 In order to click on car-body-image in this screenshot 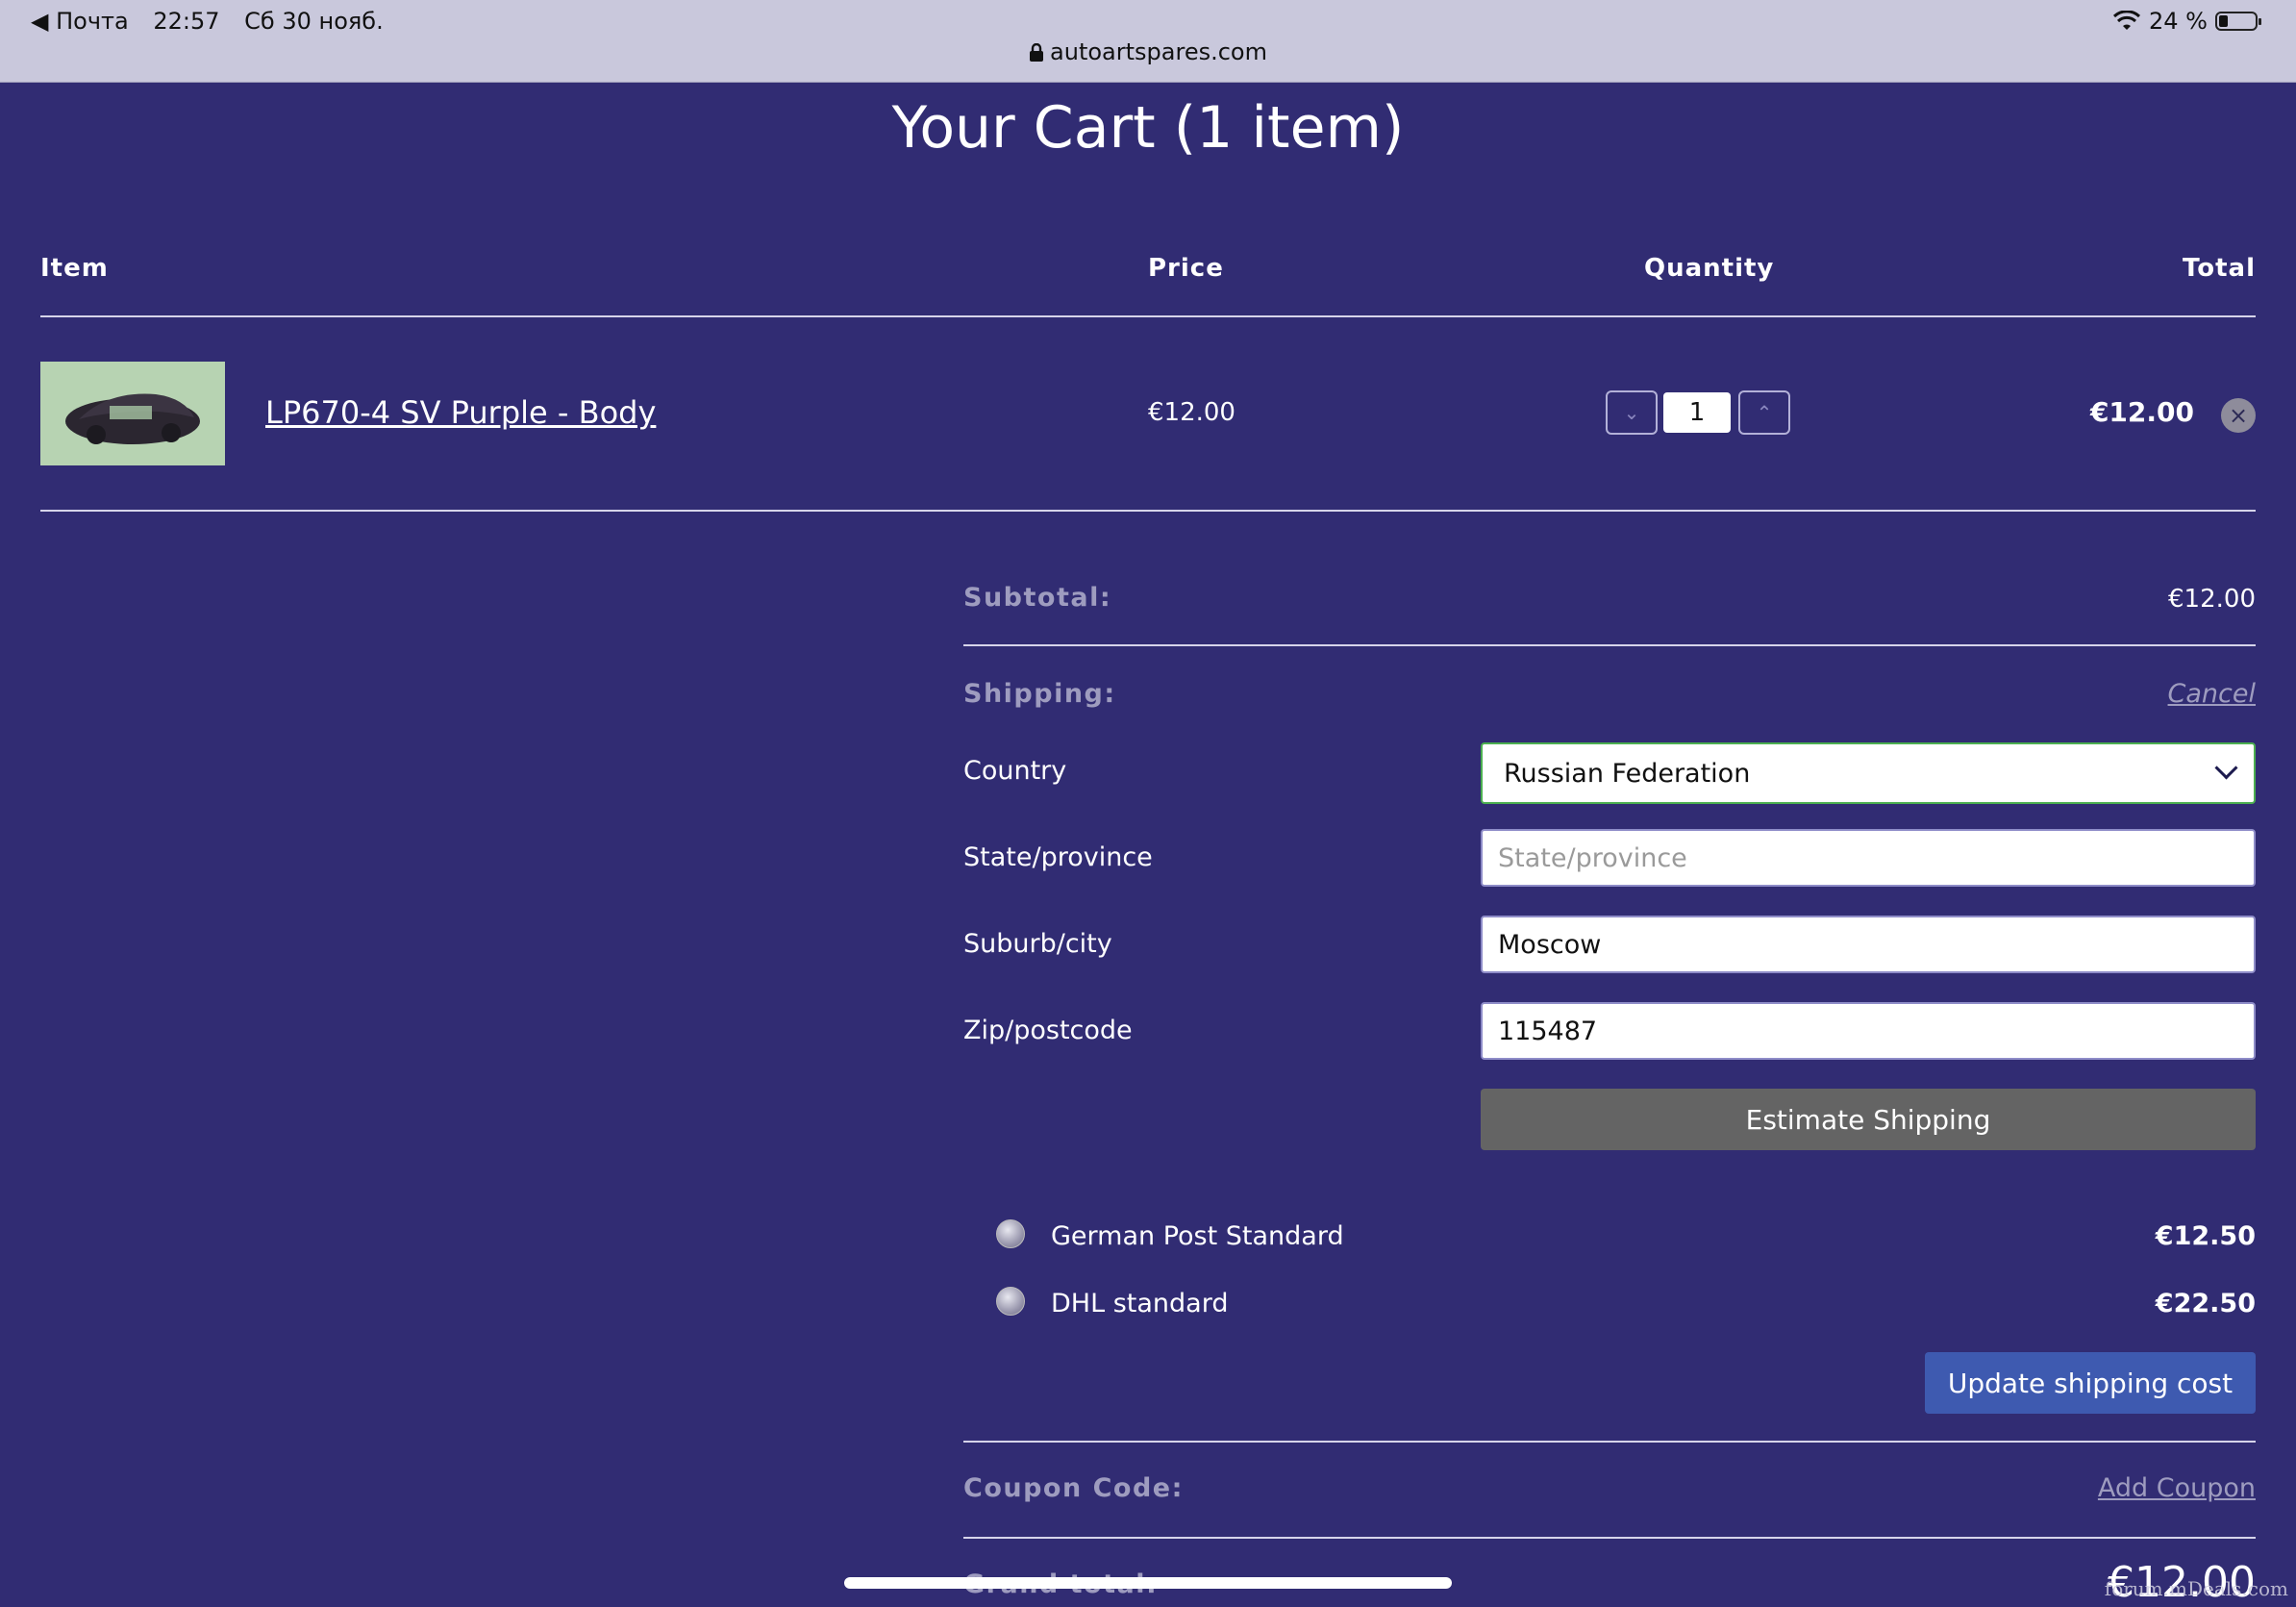, I will do `click(132, 413)`.